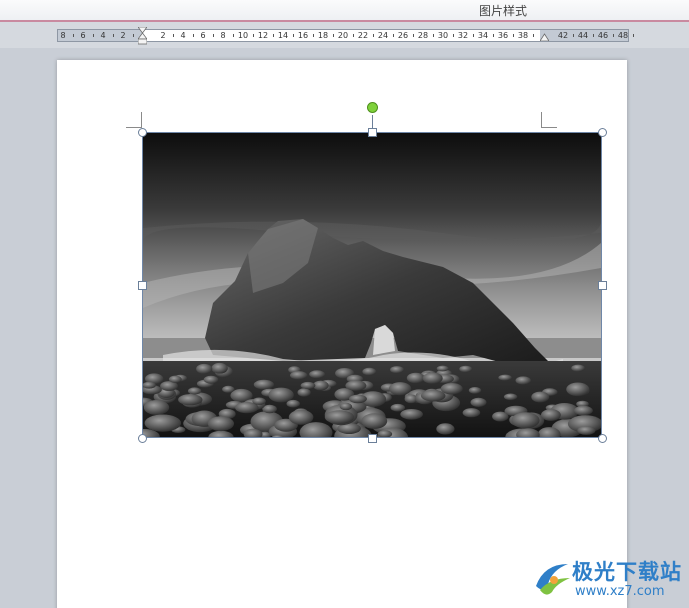 The image size is (689, 608). Describe the element at coordinates (627, 572) in the screenshot. I see `watermark-title: 极光下载站` at that location.